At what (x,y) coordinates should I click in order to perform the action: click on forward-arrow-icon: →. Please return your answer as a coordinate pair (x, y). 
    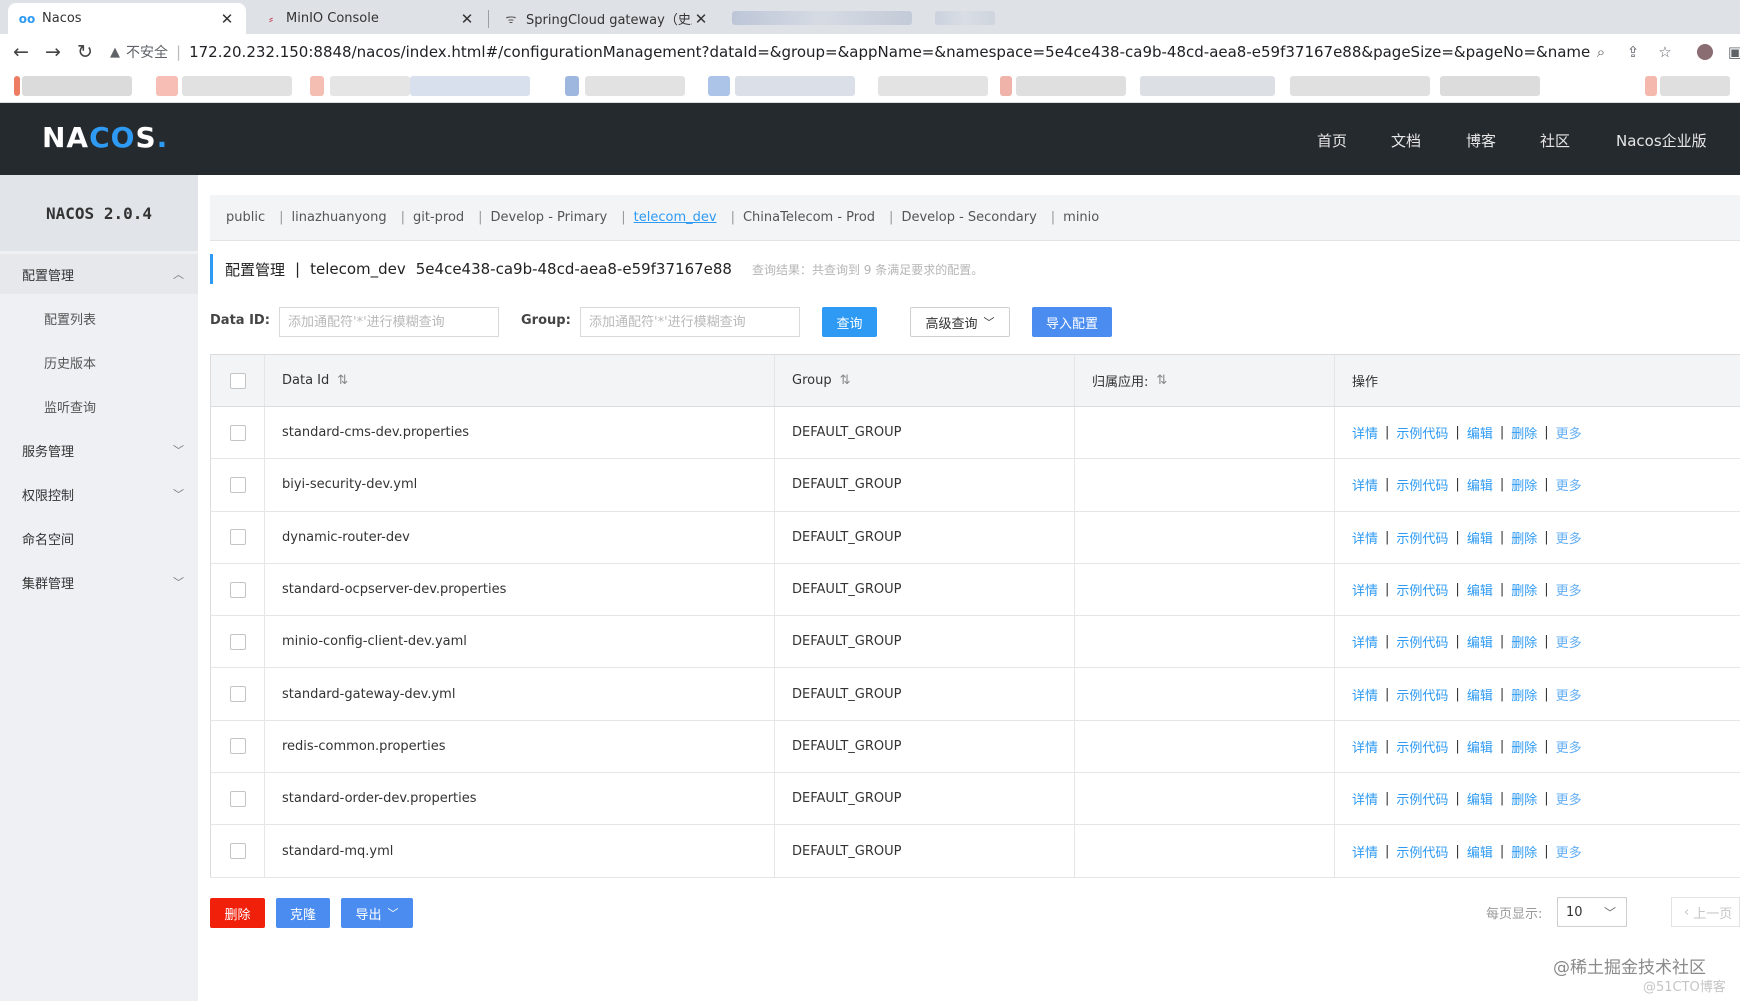
    Looking at the image, I should click on (53, 52).